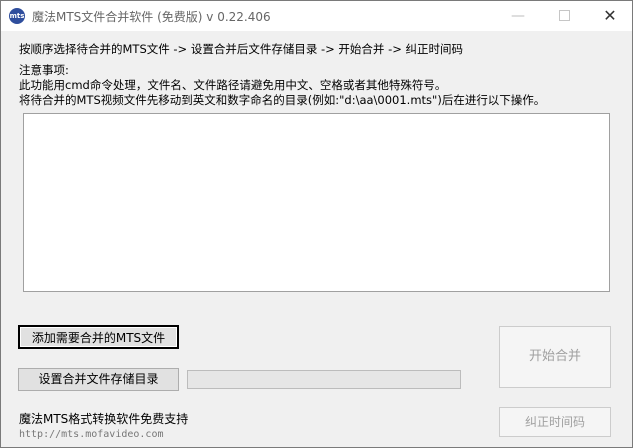 This screenshot has height=448, width=633. What do you see at coordinates (555, 422) in the screenshot?
I see `fix-timecode-button: 纠正时间码` at bounding box center [555, 422].